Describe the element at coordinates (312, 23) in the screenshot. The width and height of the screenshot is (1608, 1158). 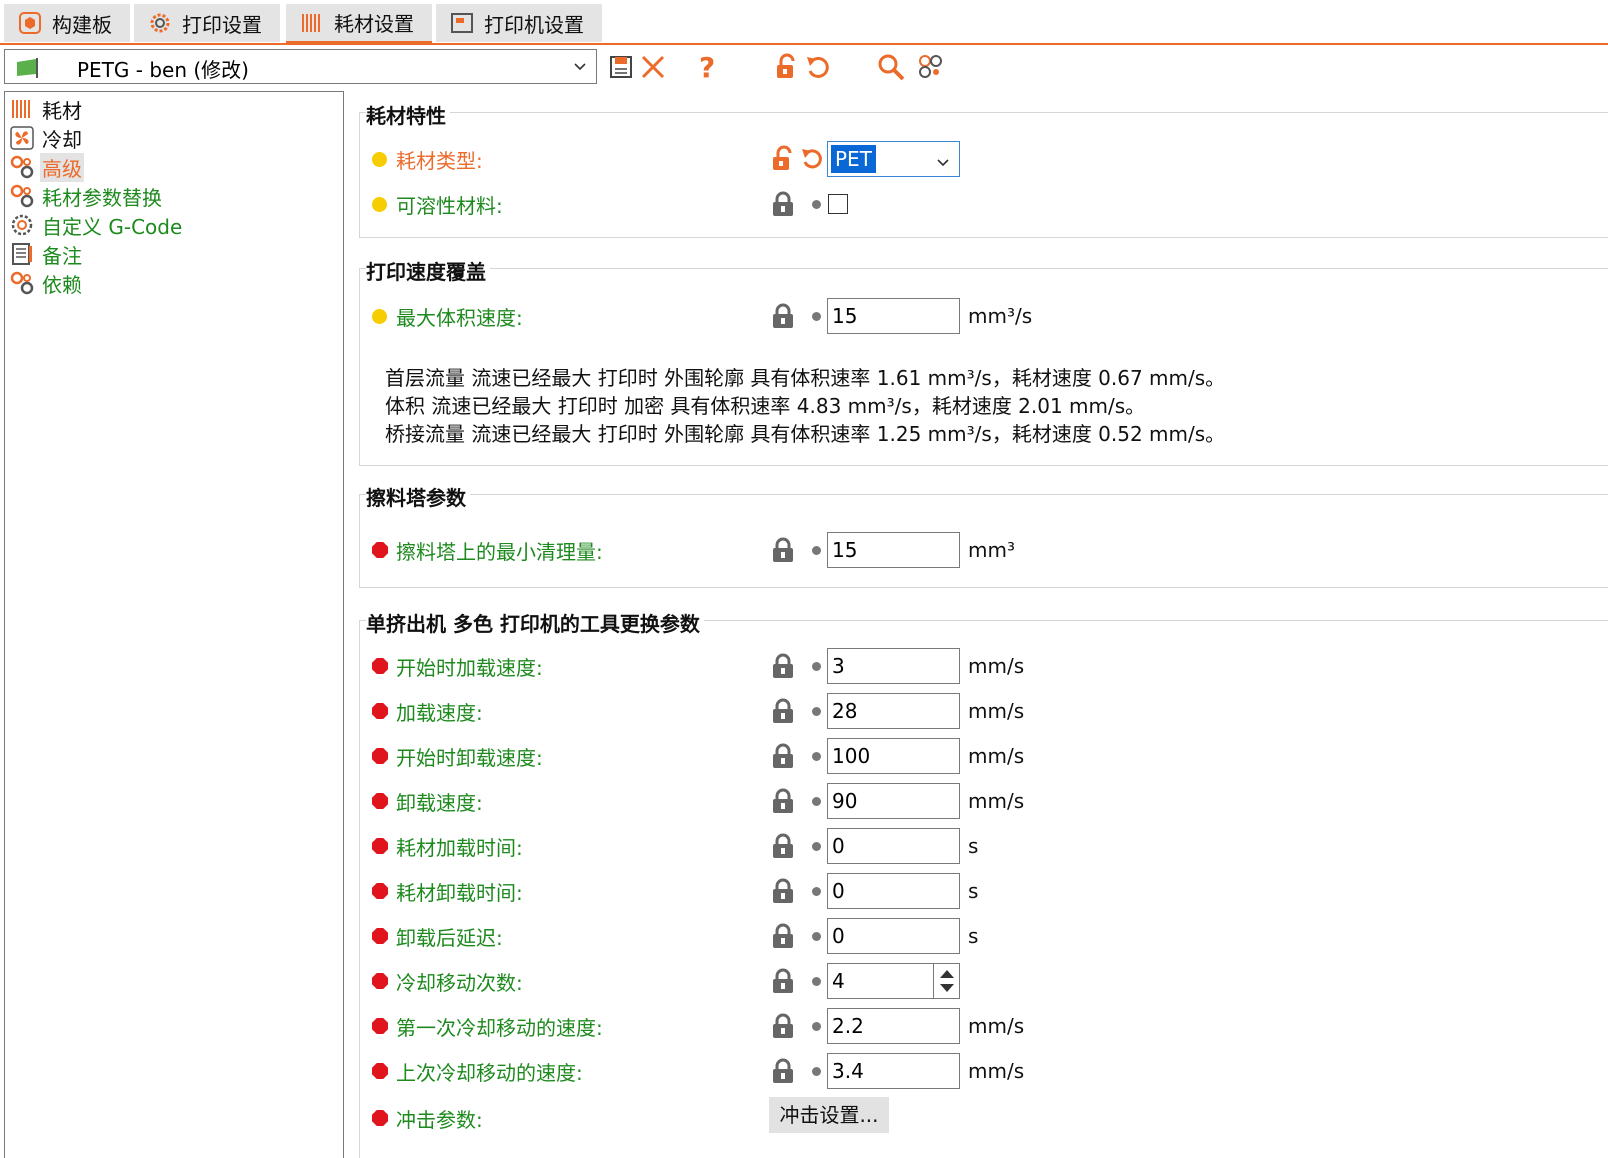
I see `spool-icon` at that location.